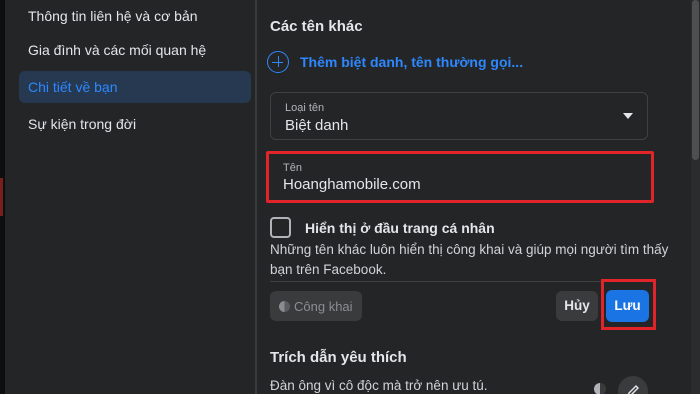  I want to click on sidebar-item-contact-basic: Thông tin liên hệ và cơ bản, so click(135, 16).